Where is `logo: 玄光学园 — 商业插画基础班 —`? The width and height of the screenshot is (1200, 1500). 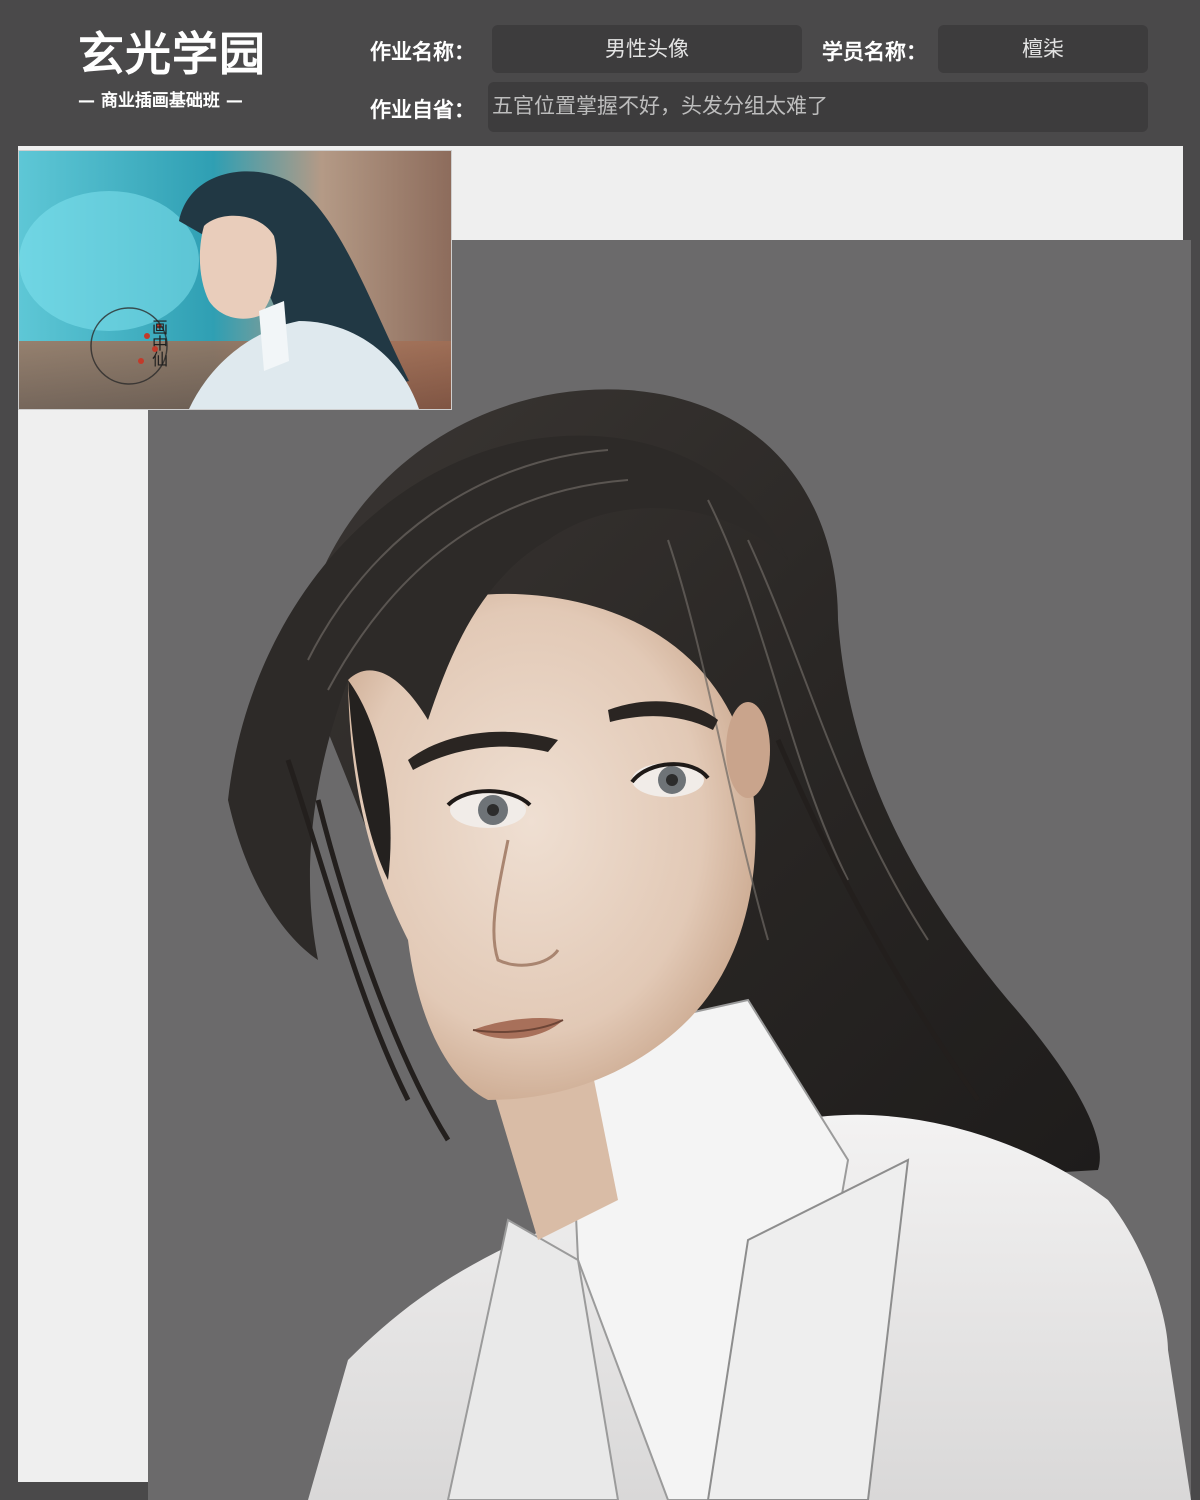 logo: 玄光学园 — 商业插画基础班 — is located at coordinates (183, 68).